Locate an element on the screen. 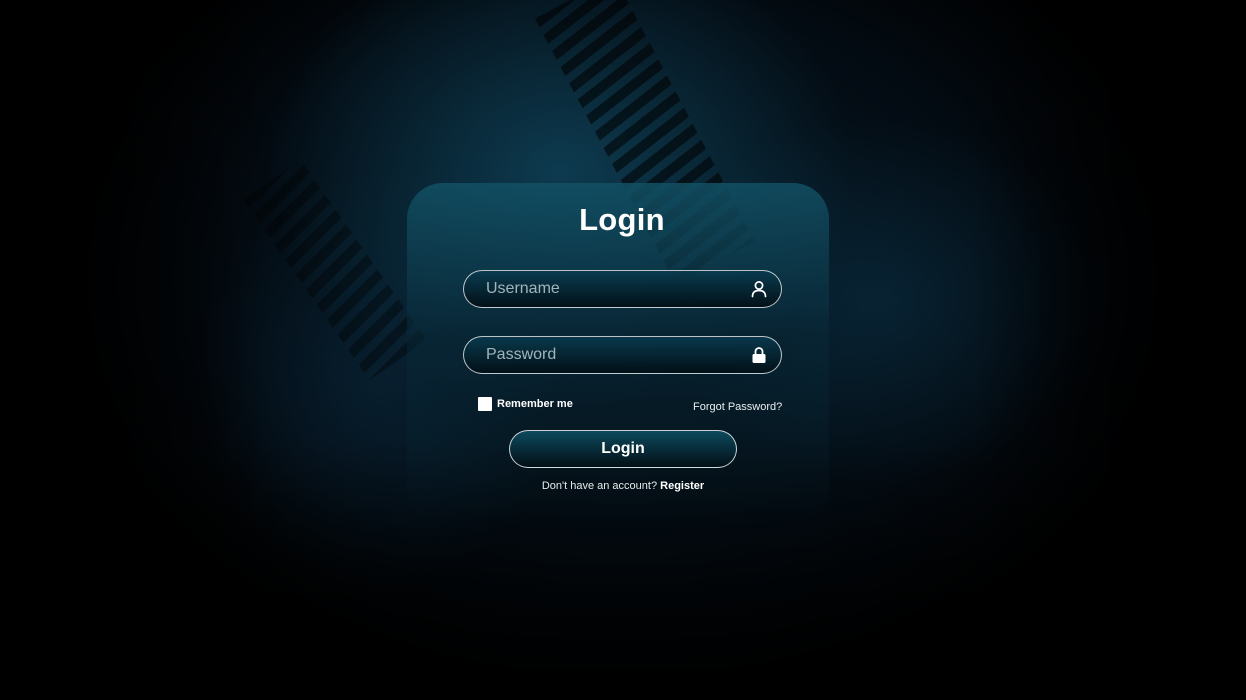  username-field is located at coordinates (622, 289).